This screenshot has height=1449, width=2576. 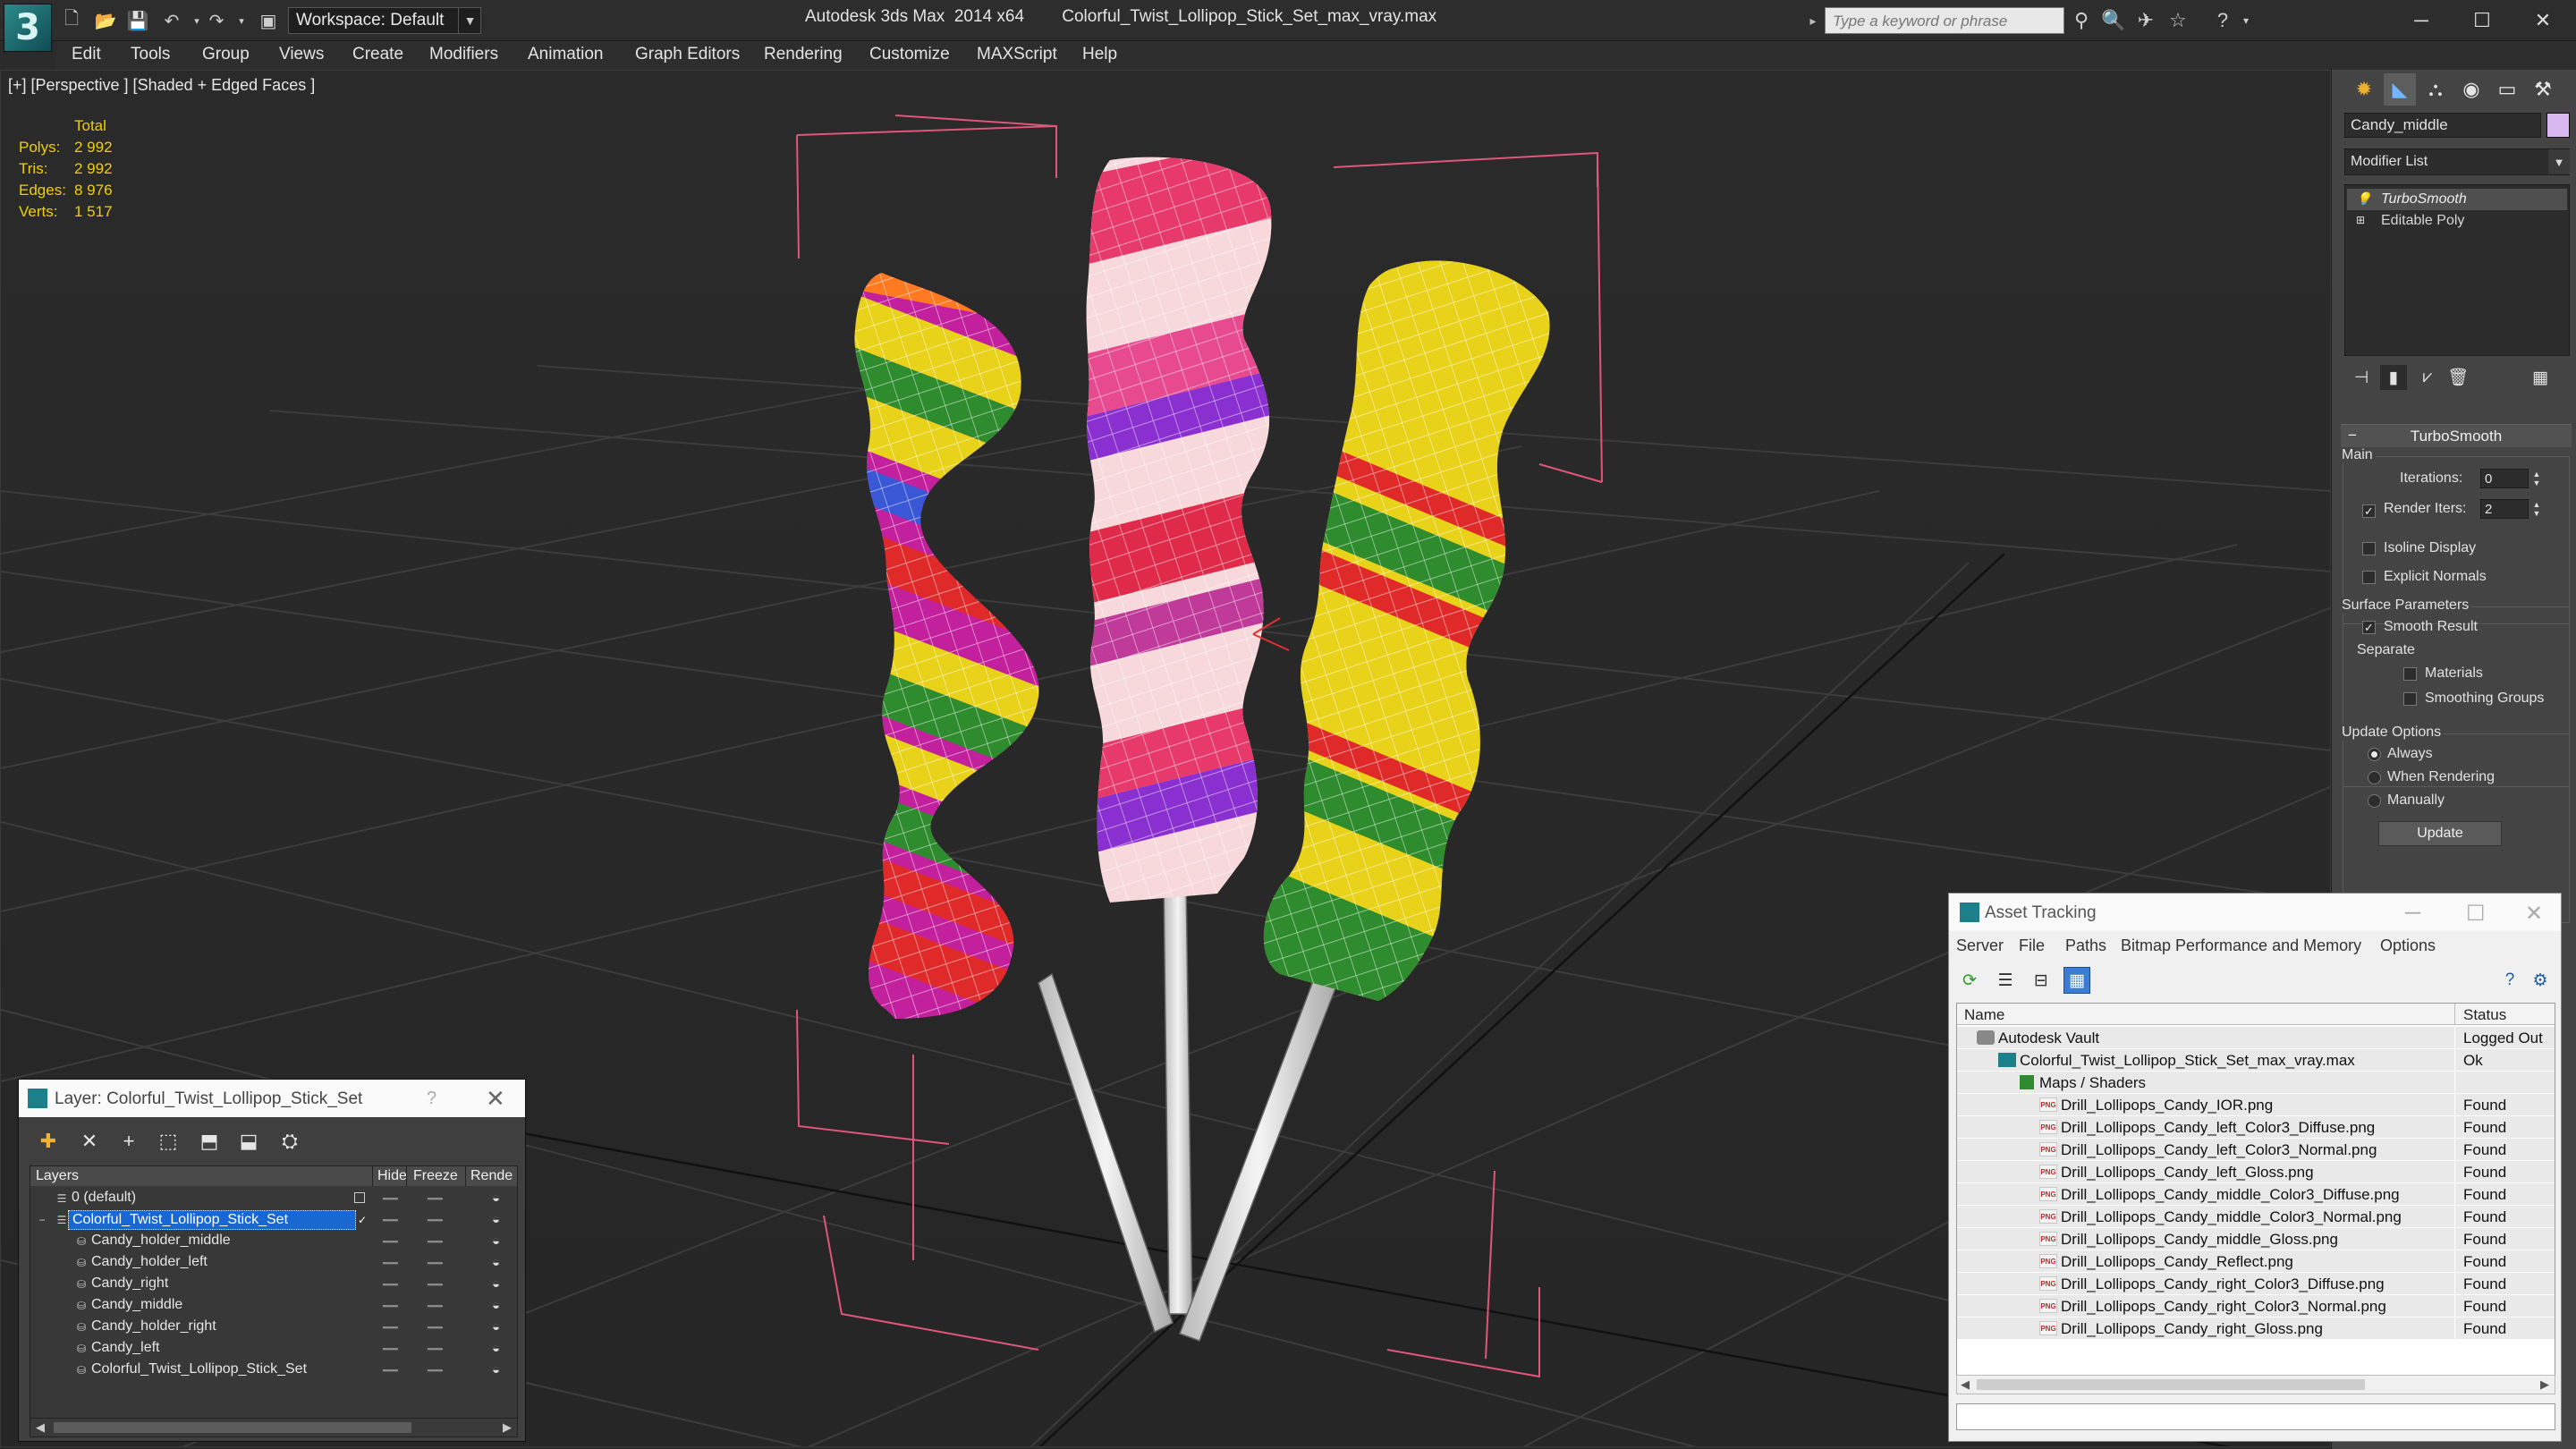 What do you see at coordinates (161, 1241) in the screenshot?
I see `layer-name: Candy_holder_middle` at bounding box center [161, 1241].